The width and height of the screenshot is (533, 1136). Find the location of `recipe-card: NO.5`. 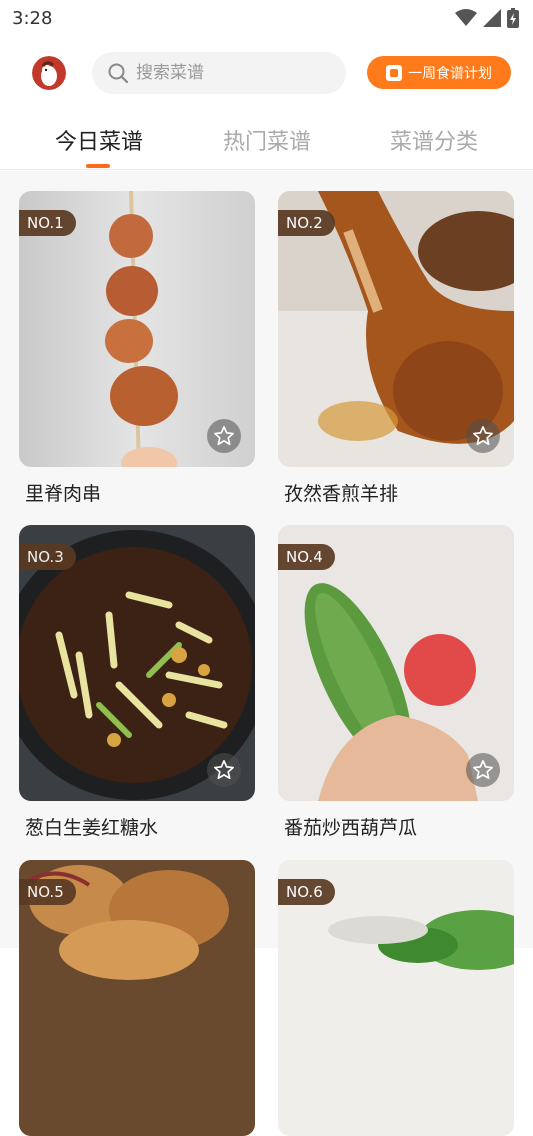

recipe-card: NO.5 is located at coordinates (137, 998).